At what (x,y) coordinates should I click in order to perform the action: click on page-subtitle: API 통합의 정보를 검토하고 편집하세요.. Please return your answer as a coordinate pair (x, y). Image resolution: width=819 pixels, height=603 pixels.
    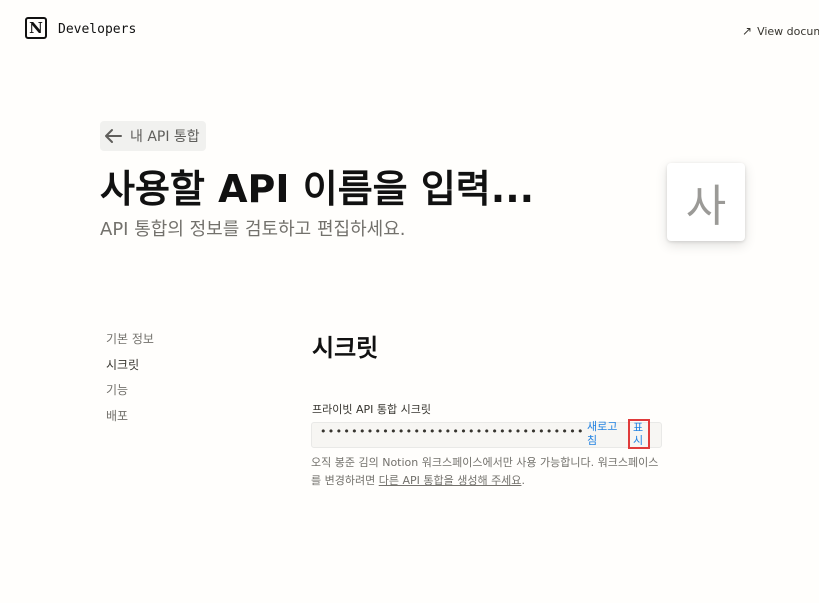
    Looking at the image, I should click on (253, 229).